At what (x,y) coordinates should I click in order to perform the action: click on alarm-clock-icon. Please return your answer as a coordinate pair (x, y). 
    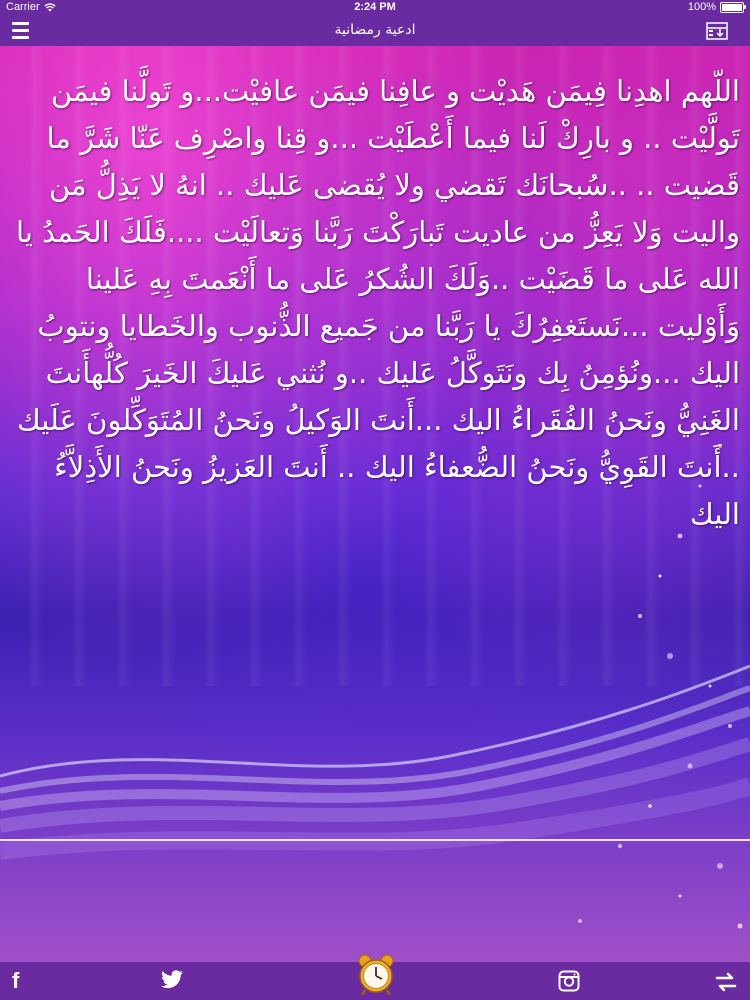
    Looking at the image, I should click on (376, 975).